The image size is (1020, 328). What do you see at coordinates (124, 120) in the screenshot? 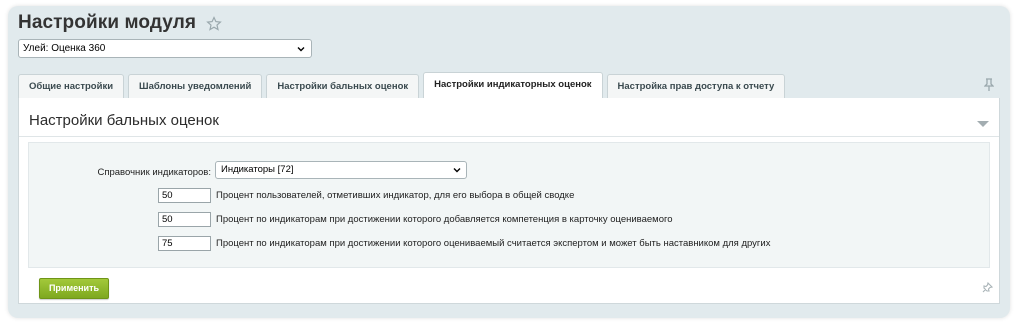
I see `panel-title: Настройки бальных оценок` at bounding box center [124, 120].